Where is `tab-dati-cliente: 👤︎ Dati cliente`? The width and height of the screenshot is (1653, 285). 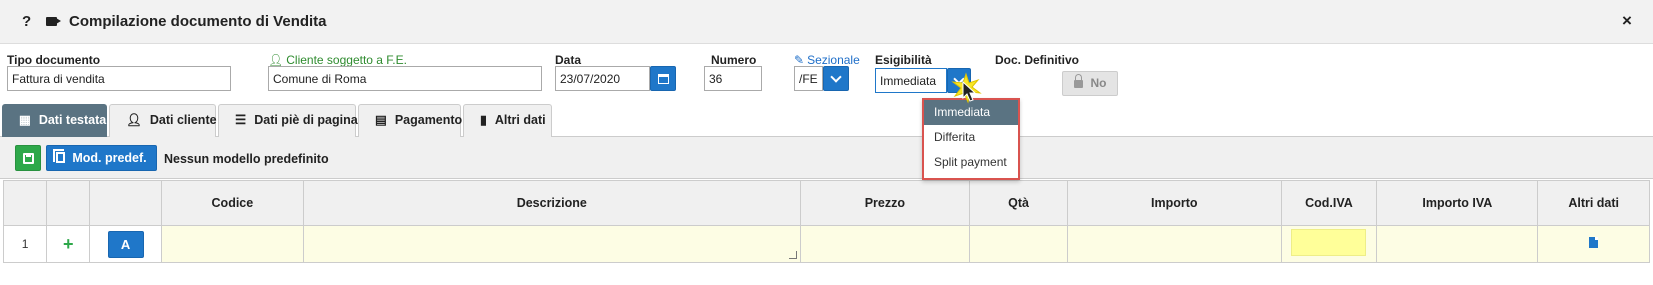 tab-dati-cliente: 👤︎ Dati cliente is located at coordinates (163, 120).